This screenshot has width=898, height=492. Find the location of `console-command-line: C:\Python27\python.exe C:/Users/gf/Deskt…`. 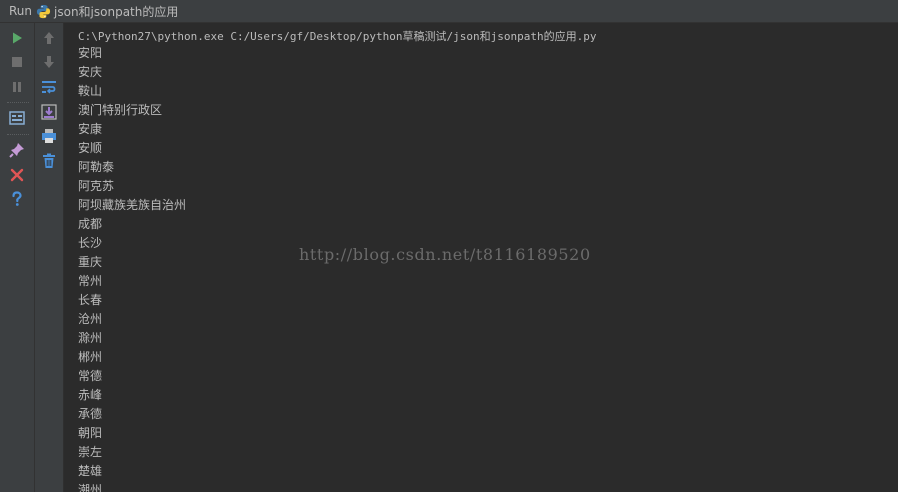

console-command-line: C:\Python27\python.exe C:/Users/gf/Deskt… is located at coordinates (337, 36).